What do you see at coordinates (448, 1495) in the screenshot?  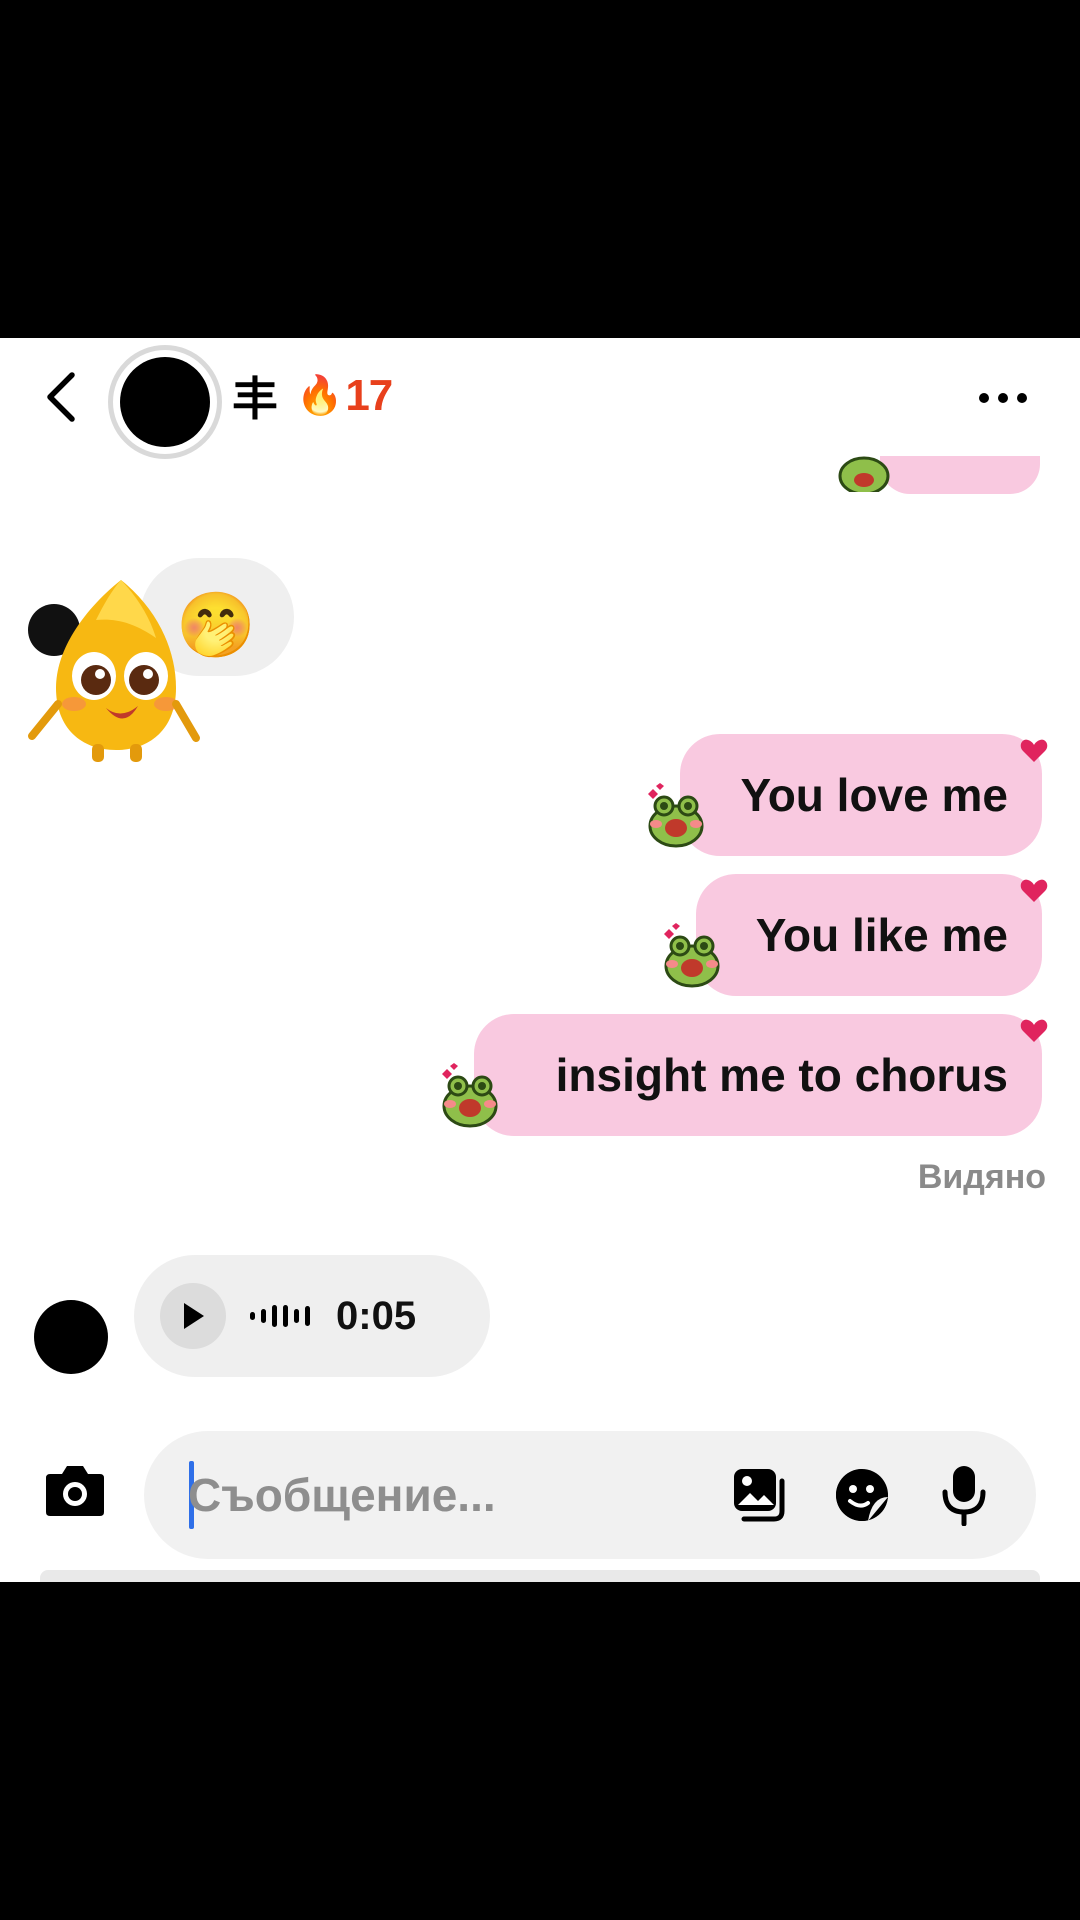 I see `message-input` at bounding box center [448, 1495].